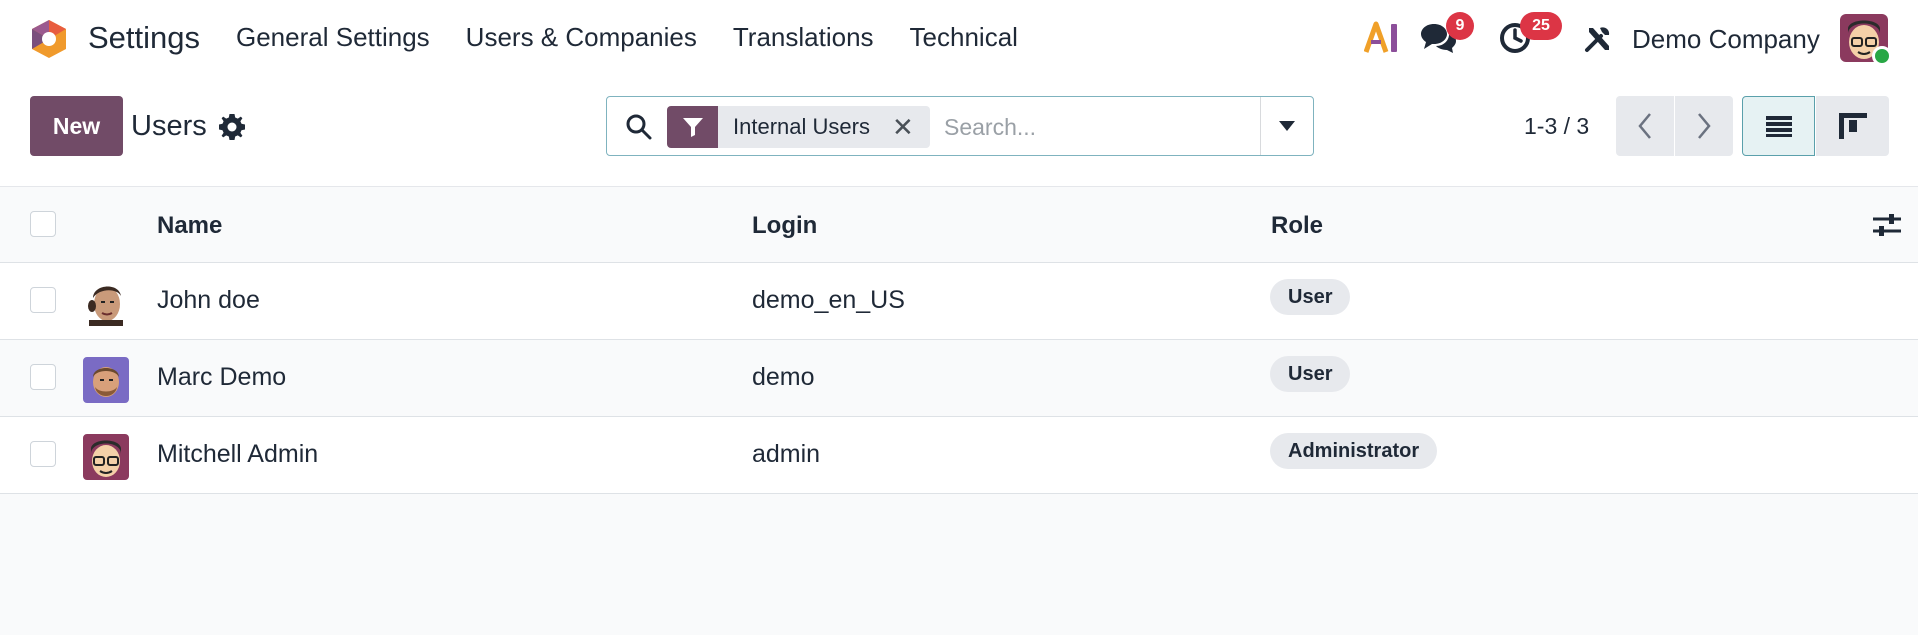  I want to click on pager-next-button, so click(1704, 126).